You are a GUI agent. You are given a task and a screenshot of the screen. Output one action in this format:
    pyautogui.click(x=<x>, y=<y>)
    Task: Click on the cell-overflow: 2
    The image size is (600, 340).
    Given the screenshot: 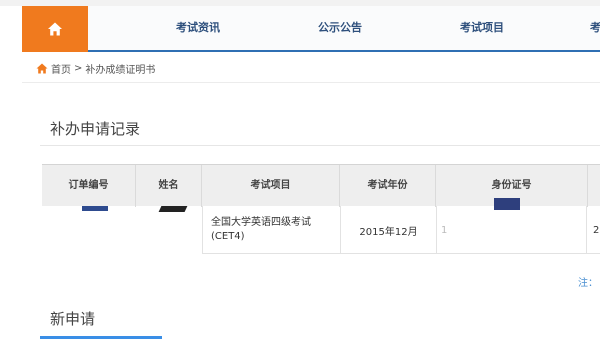 What is the action you would take?
    pyautogui.click(x=593, y=230)
    